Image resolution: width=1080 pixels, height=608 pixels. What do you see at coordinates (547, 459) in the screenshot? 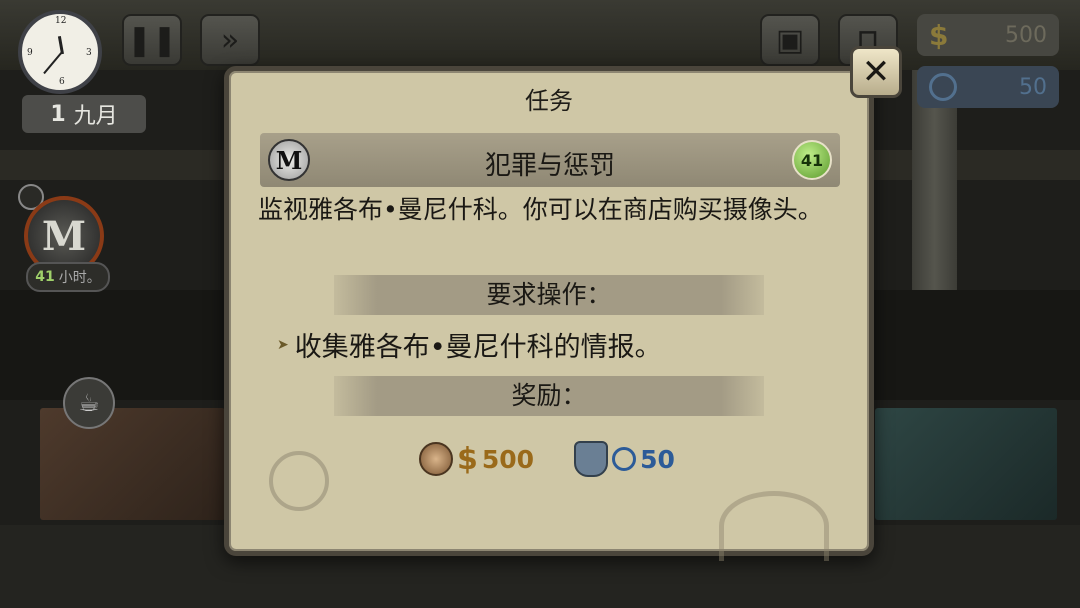
I see `rewards-row: $ 500 50` at bounding box center [547, 459].